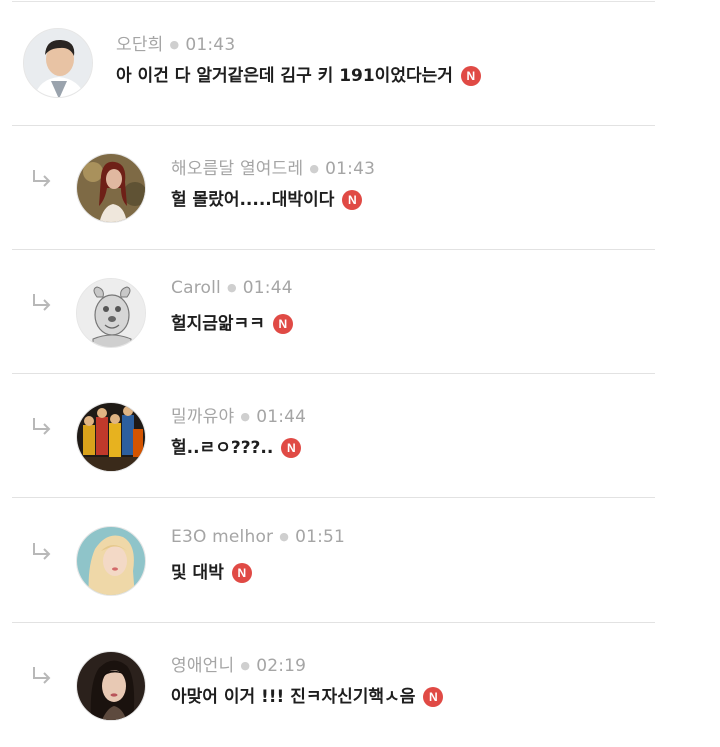  I want to click on avatar-dark-hair-woman-icon, so click(111, 686).